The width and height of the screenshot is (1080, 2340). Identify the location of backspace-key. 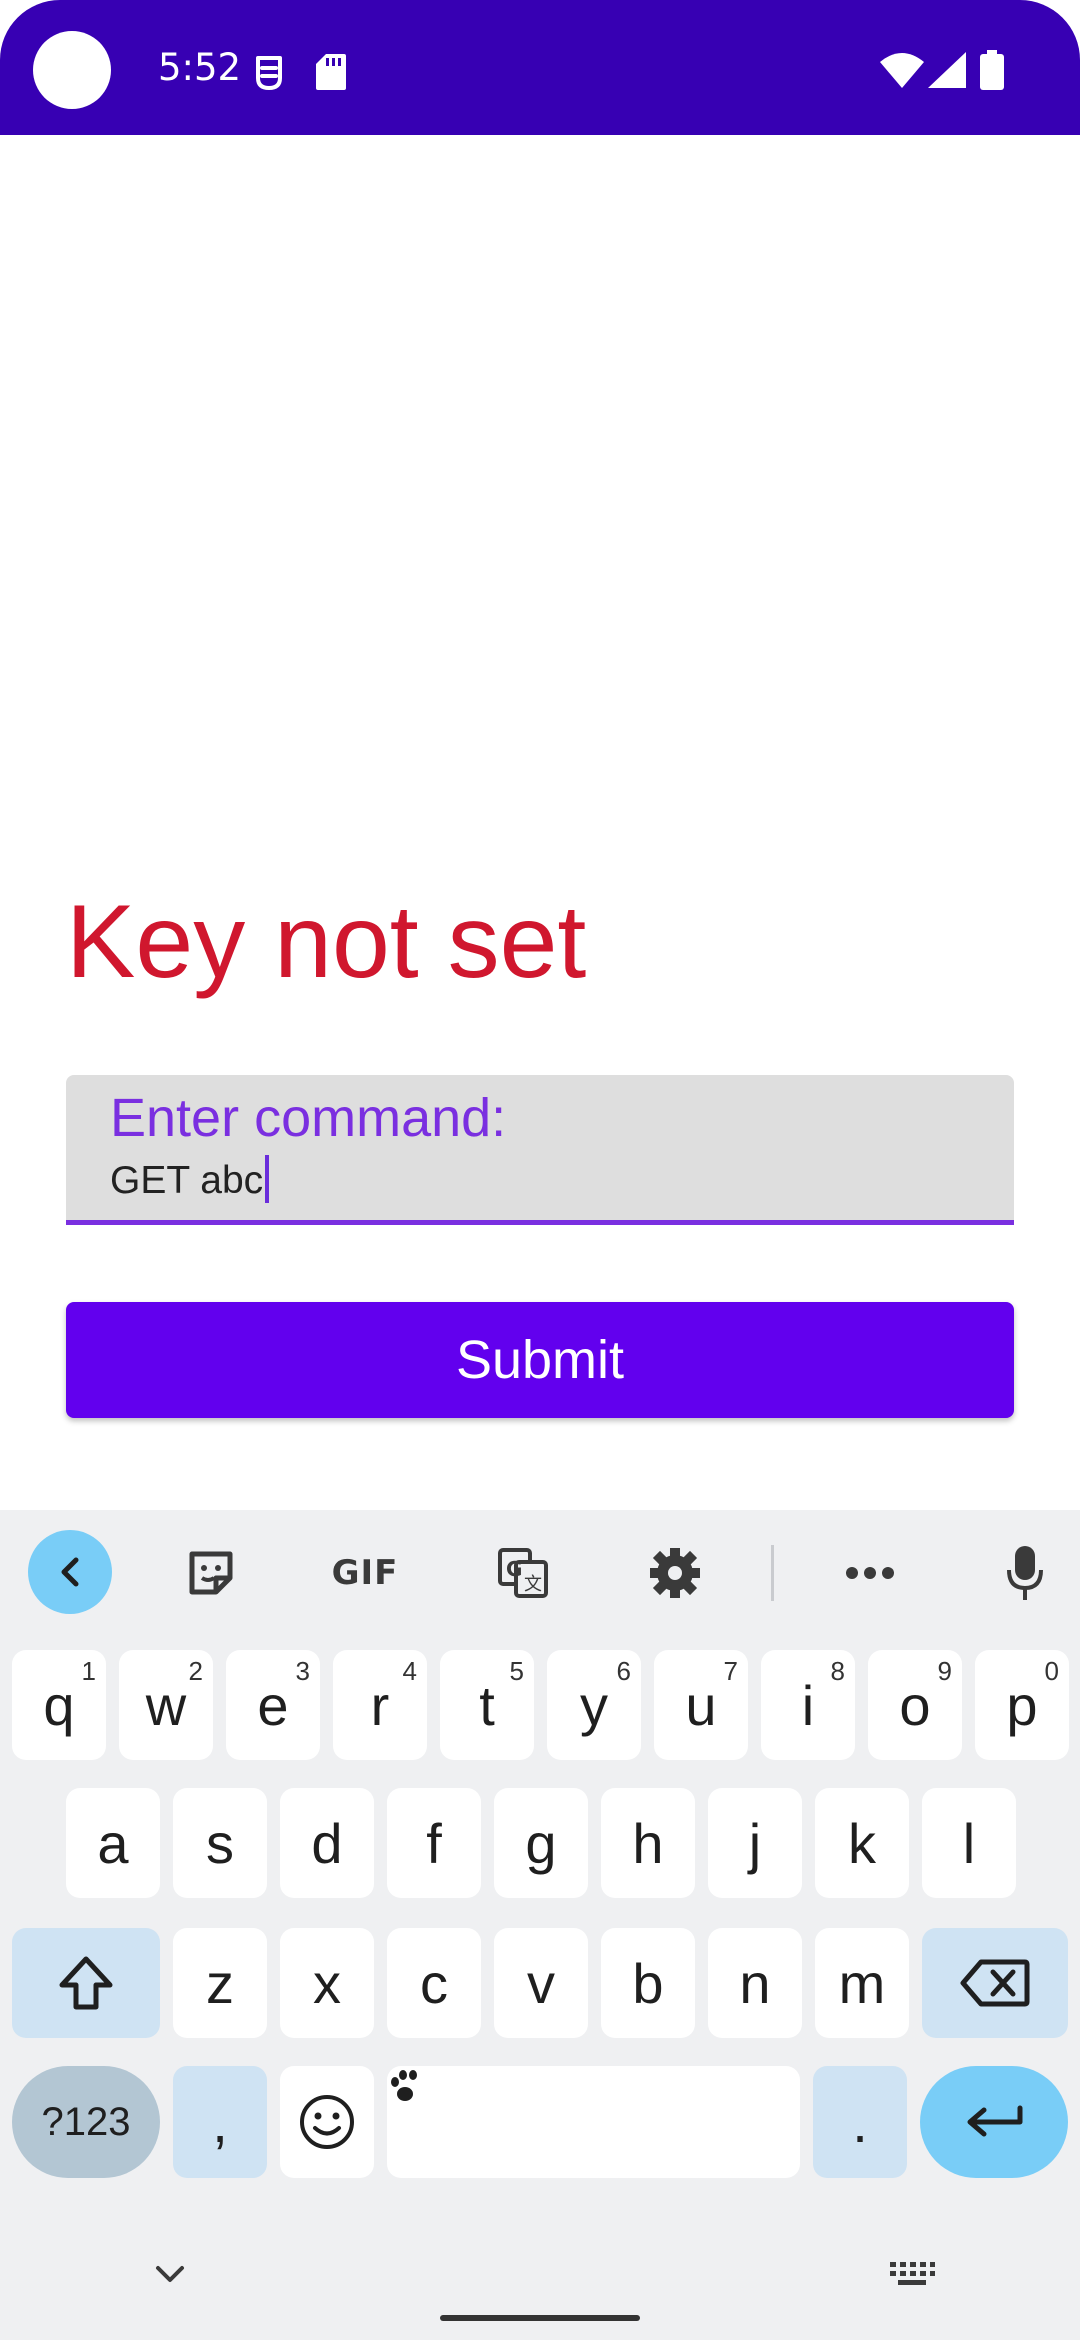
(995, 1983).